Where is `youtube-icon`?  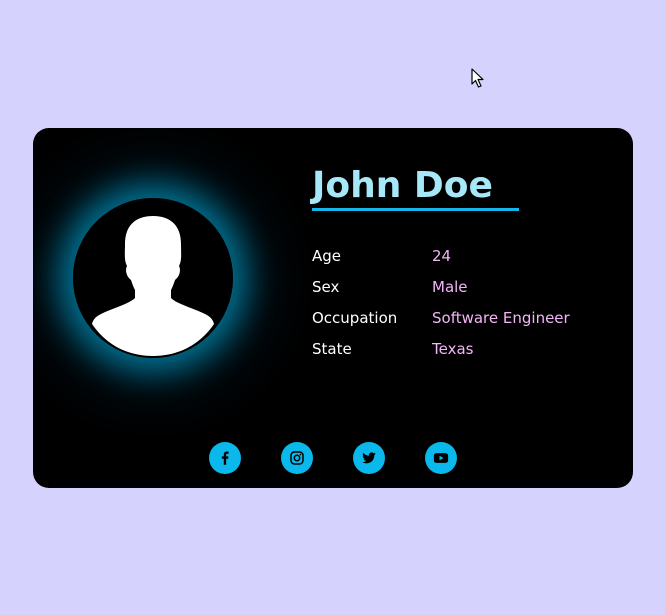 youtube-icon is located at coordinates (441, 458).